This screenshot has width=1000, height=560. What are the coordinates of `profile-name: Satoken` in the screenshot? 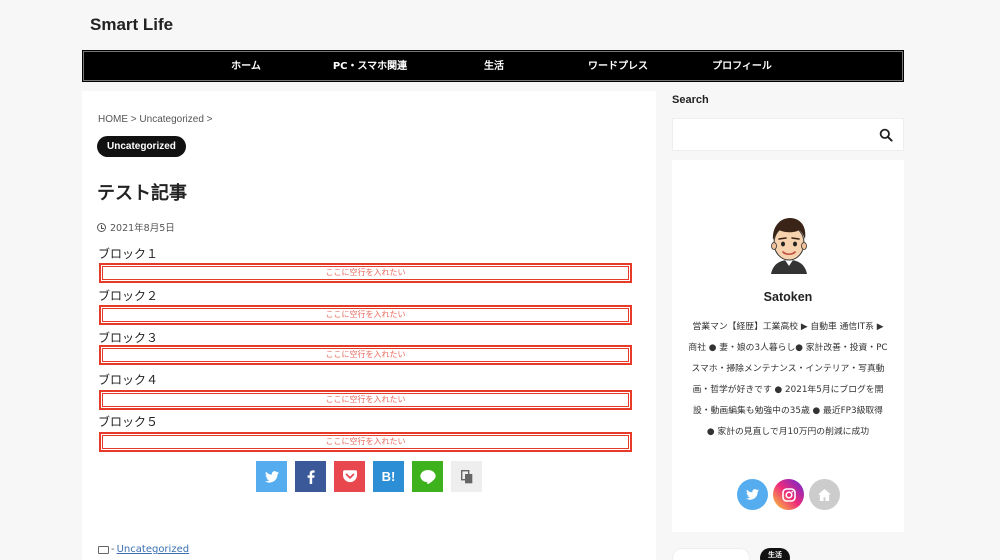 It's located at (788, 297).